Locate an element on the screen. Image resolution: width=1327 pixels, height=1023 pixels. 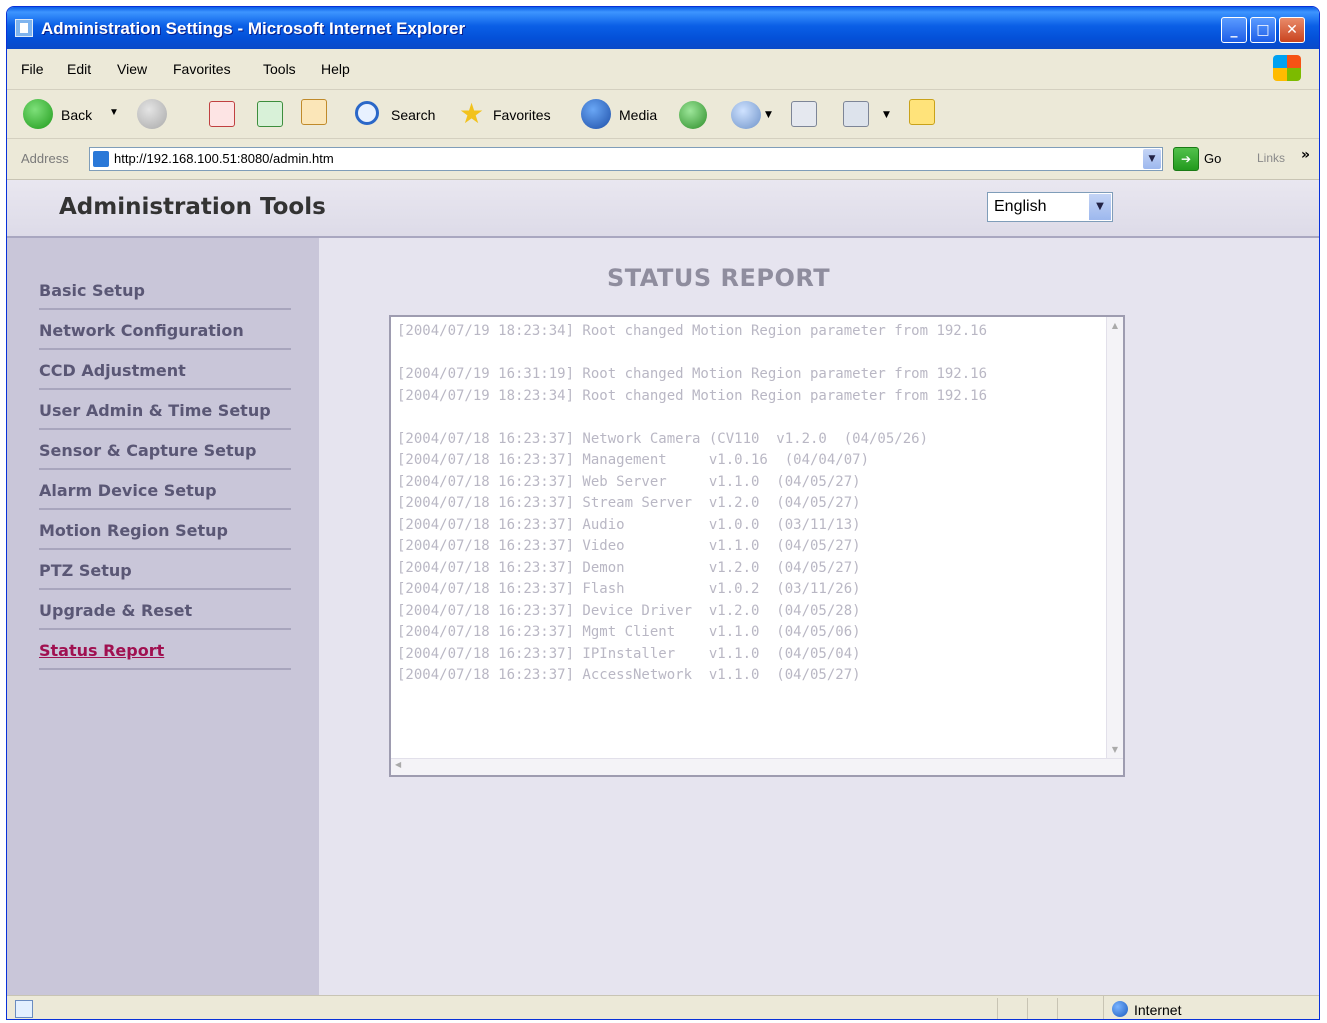
back-dropdown-icon: ▼ is located at coordinates (114, 112).